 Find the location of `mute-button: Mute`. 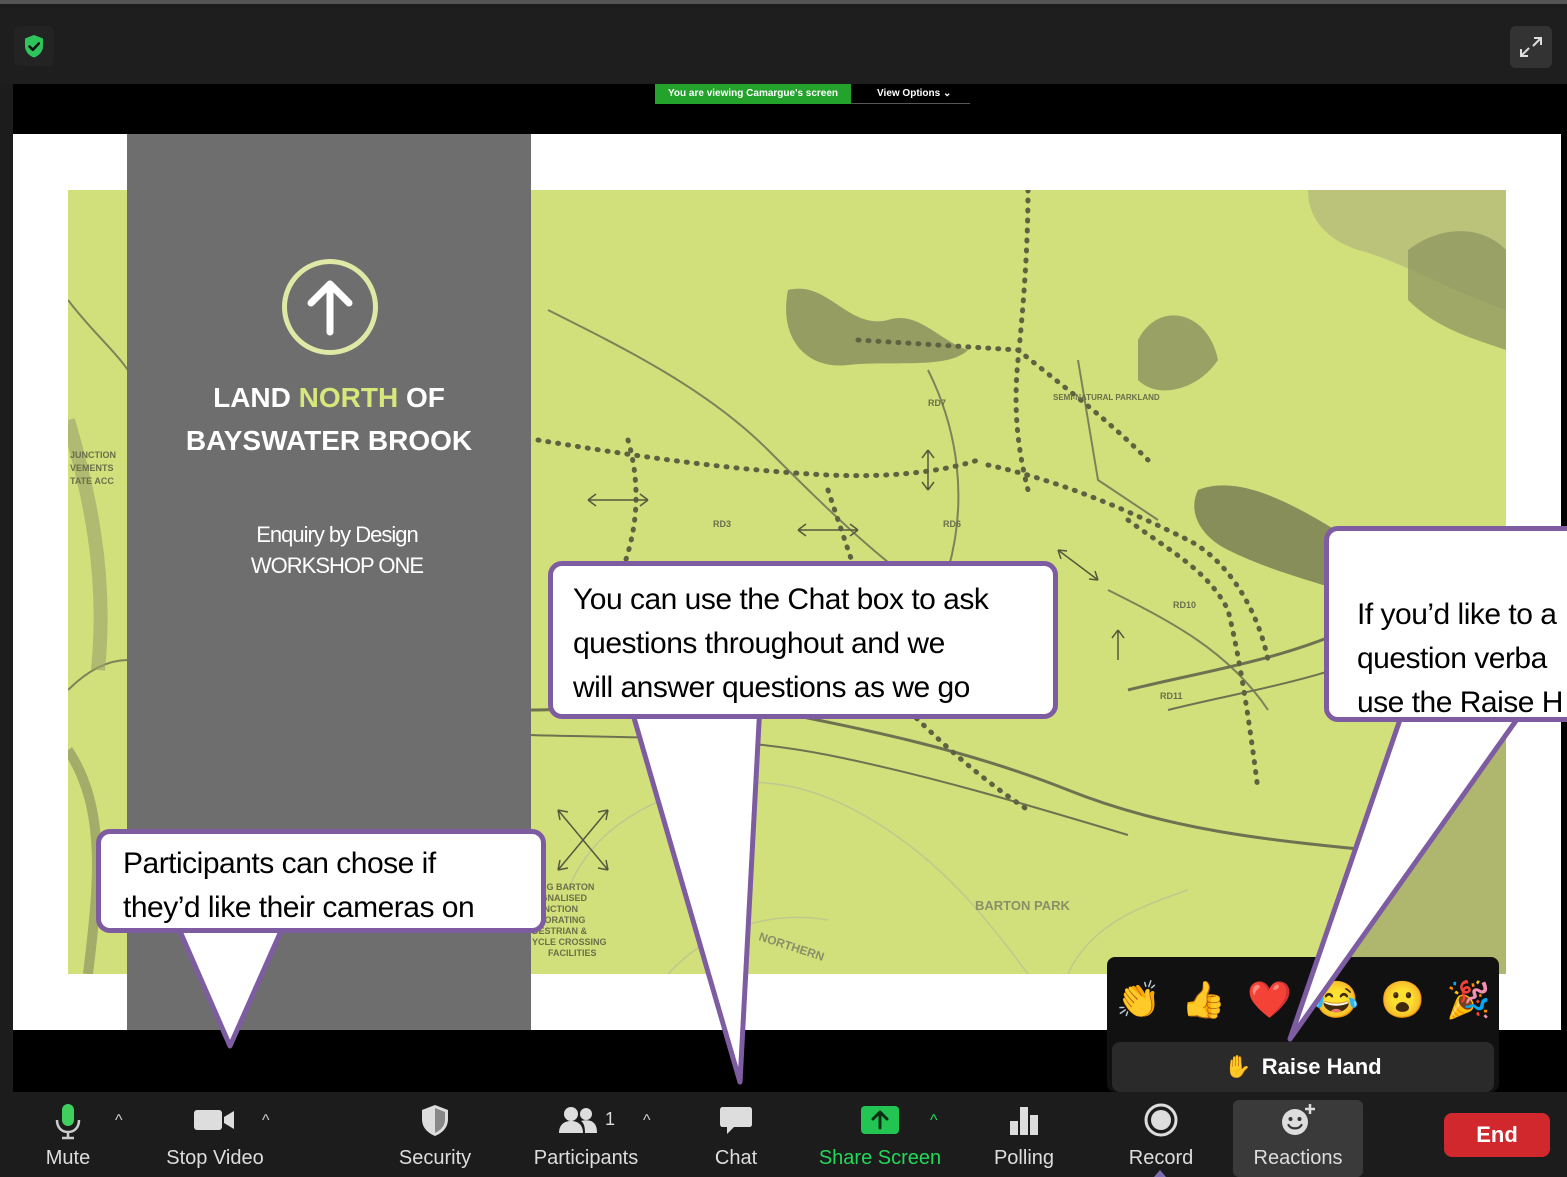

mute-button: Mute is located at coordinates (68, 1134).